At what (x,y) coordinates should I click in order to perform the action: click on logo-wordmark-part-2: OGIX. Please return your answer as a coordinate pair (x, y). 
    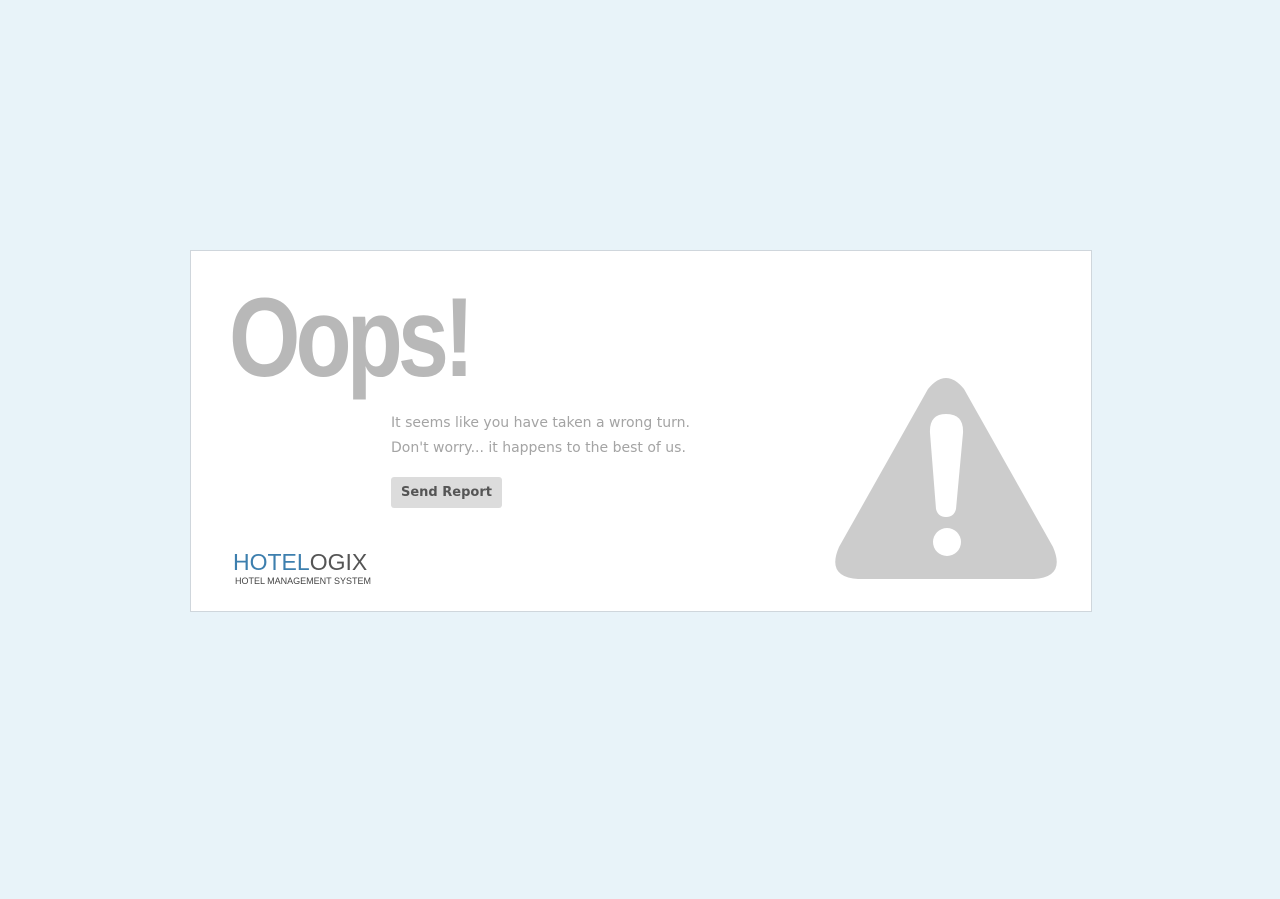
    Looking at the image, I should click on (338, 562).